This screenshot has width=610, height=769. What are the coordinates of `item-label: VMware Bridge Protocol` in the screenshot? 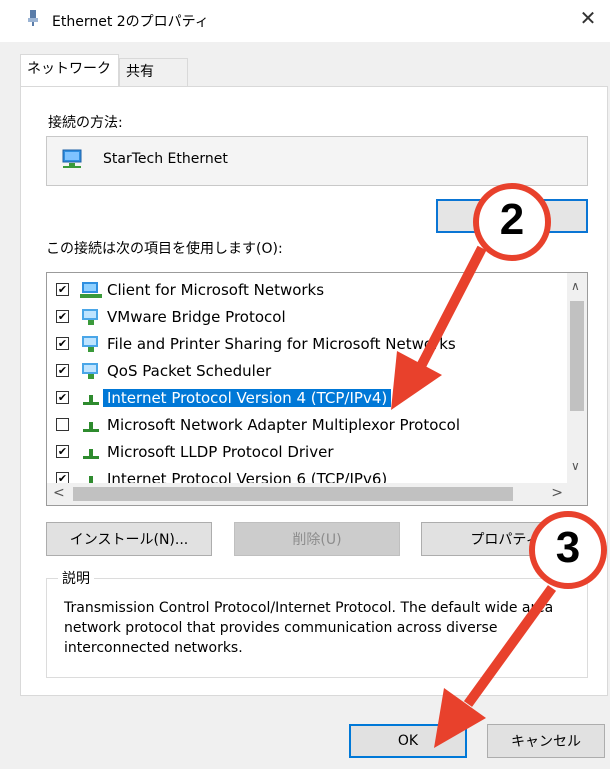 It's located at (196, 317).